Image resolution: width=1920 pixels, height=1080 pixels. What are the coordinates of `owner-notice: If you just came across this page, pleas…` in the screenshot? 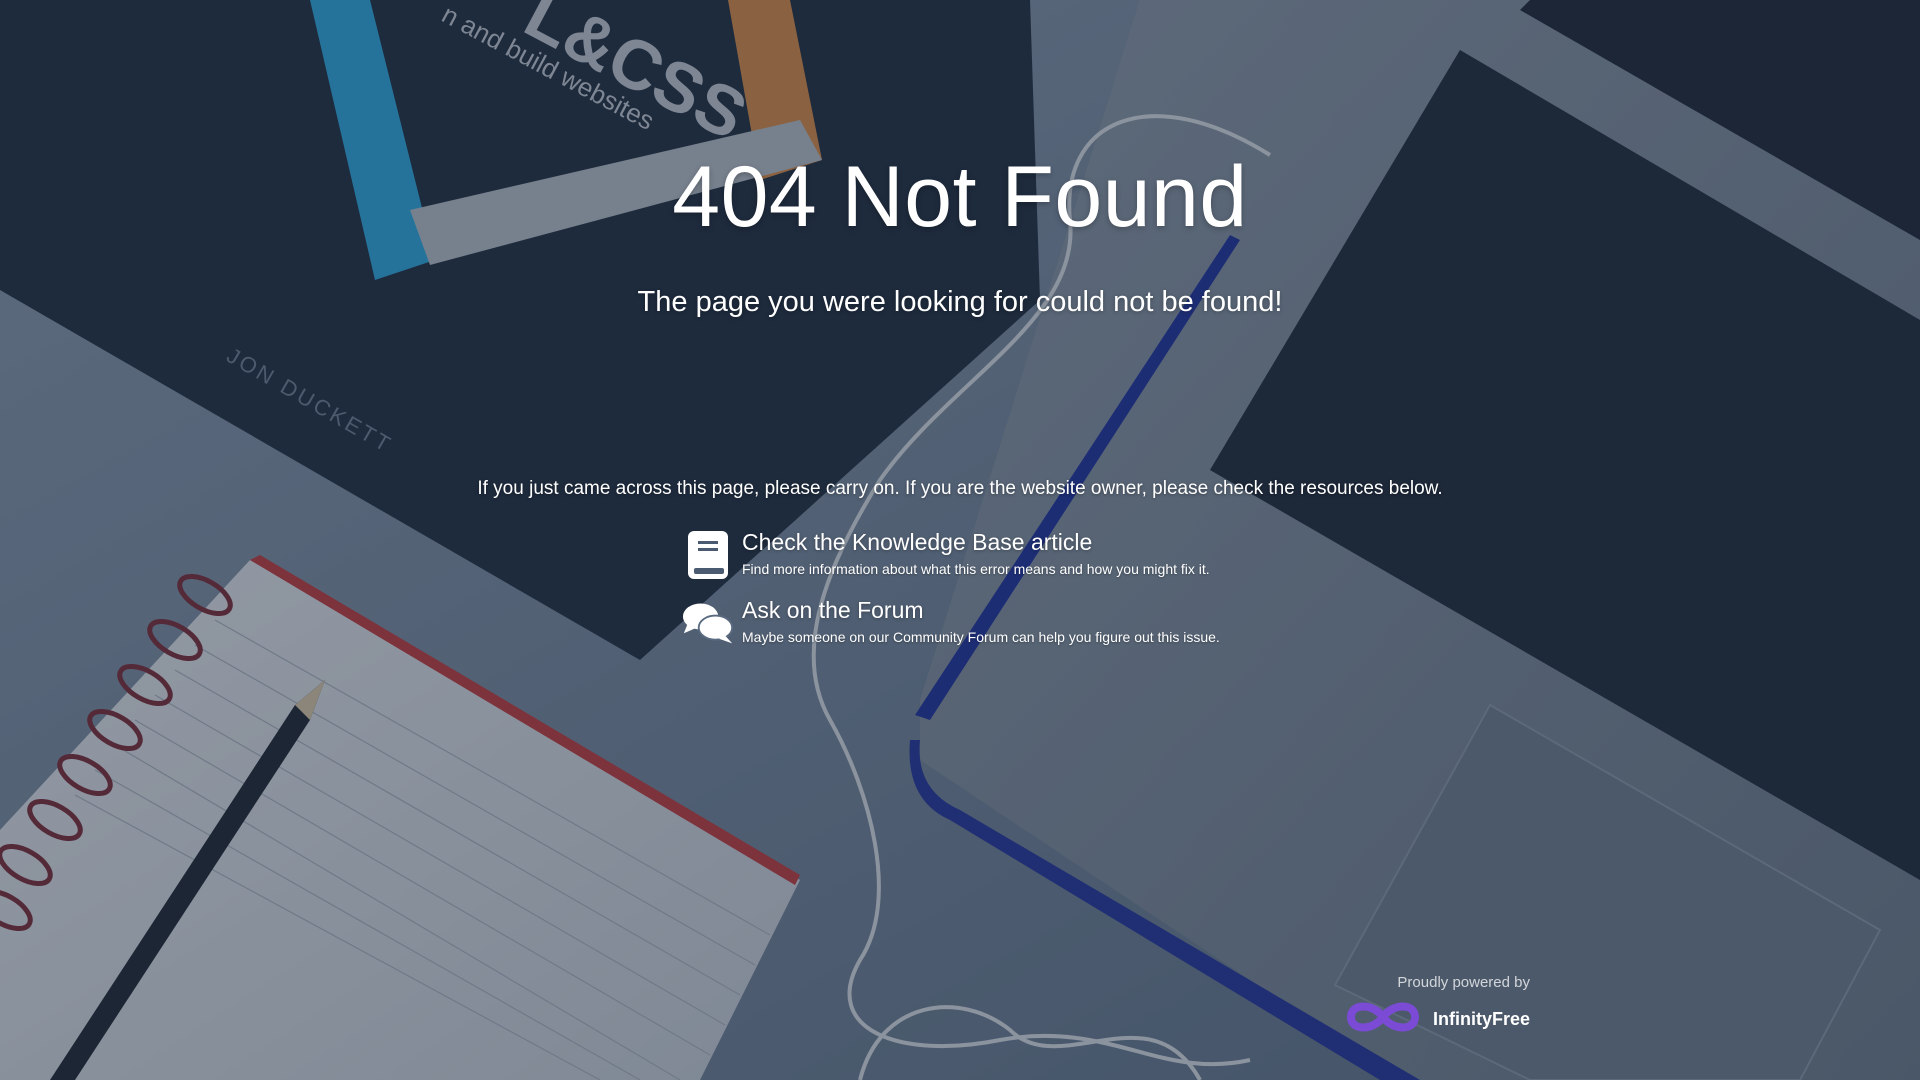 It's located at (960, 488).